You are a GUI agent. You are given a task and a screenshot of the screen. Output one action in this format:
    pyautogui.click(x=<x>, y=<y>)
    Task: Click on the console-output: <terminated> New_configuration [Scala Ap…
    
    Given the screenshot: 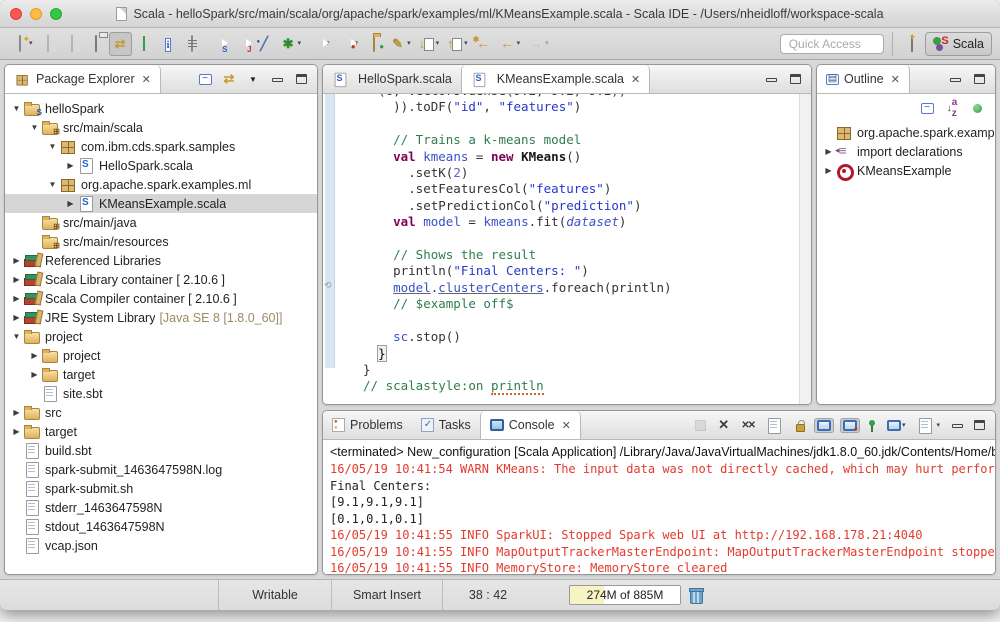 What is the action you would take?
    pyautogui.click(x=659, y=507)
    